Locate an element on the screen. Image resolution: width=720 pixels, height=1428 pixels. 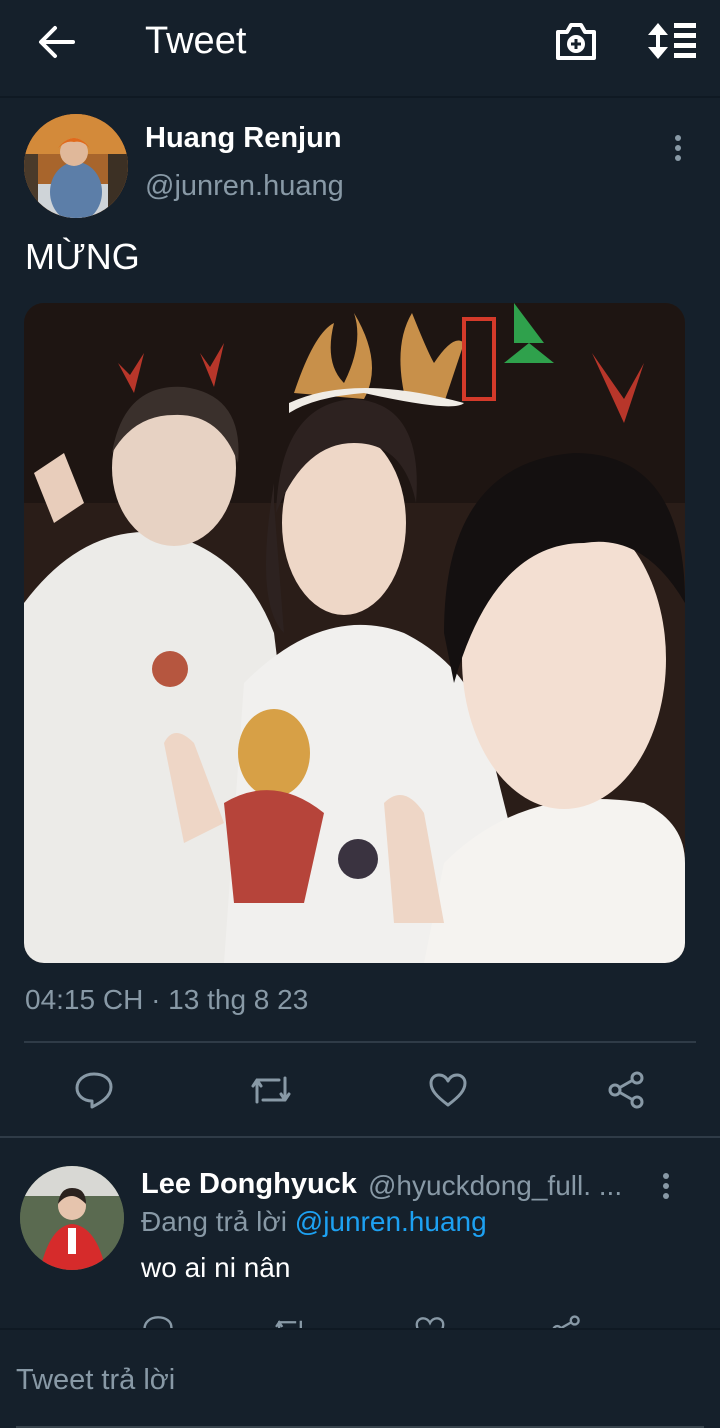
tweet-actions is located at coordinates (360, 1090).